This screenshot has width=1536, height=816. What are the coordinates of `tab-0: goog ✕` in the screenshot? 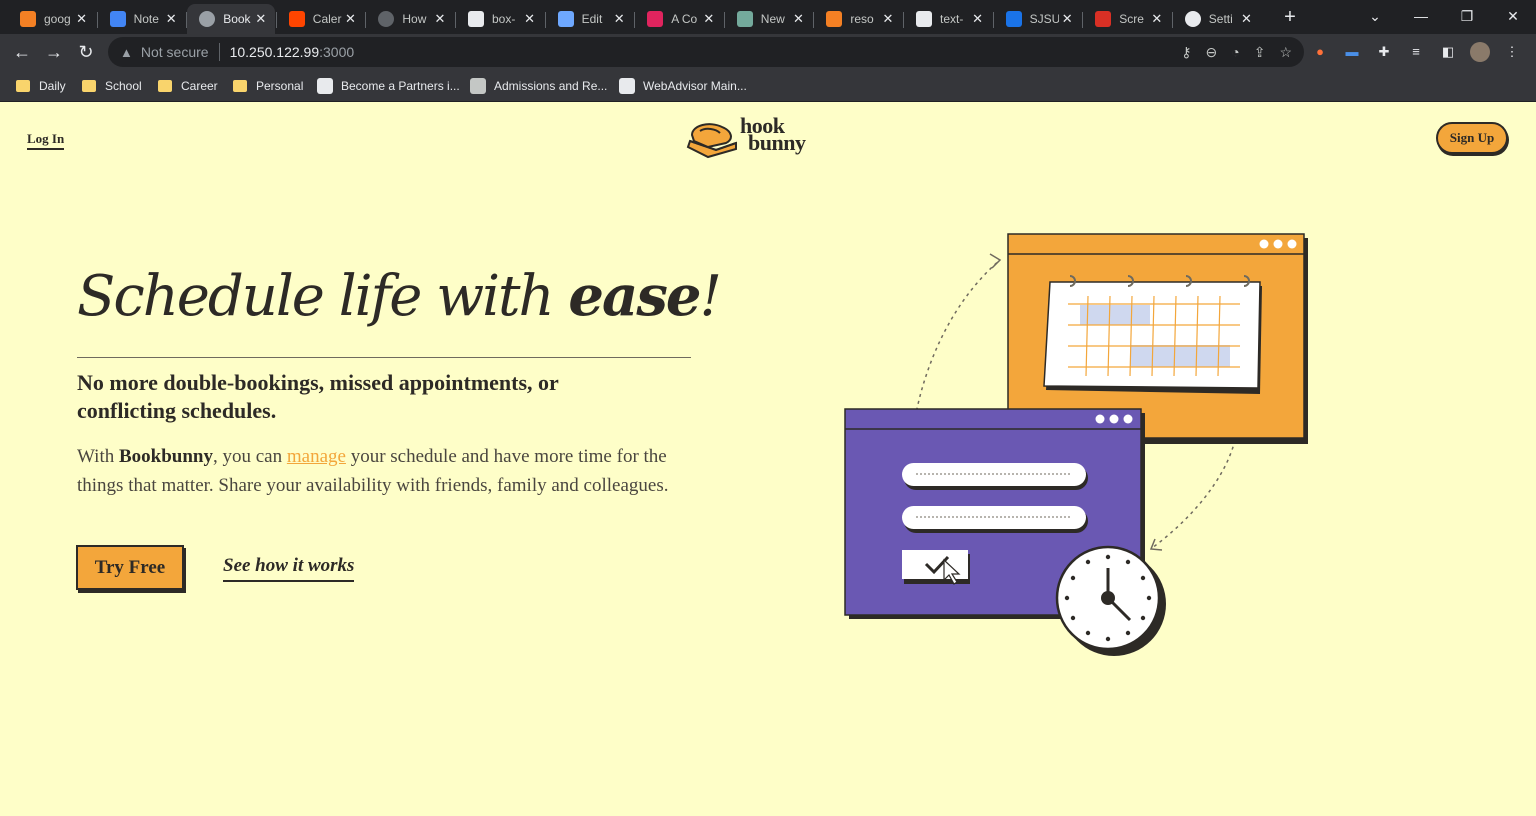 It's located at (52, 19).